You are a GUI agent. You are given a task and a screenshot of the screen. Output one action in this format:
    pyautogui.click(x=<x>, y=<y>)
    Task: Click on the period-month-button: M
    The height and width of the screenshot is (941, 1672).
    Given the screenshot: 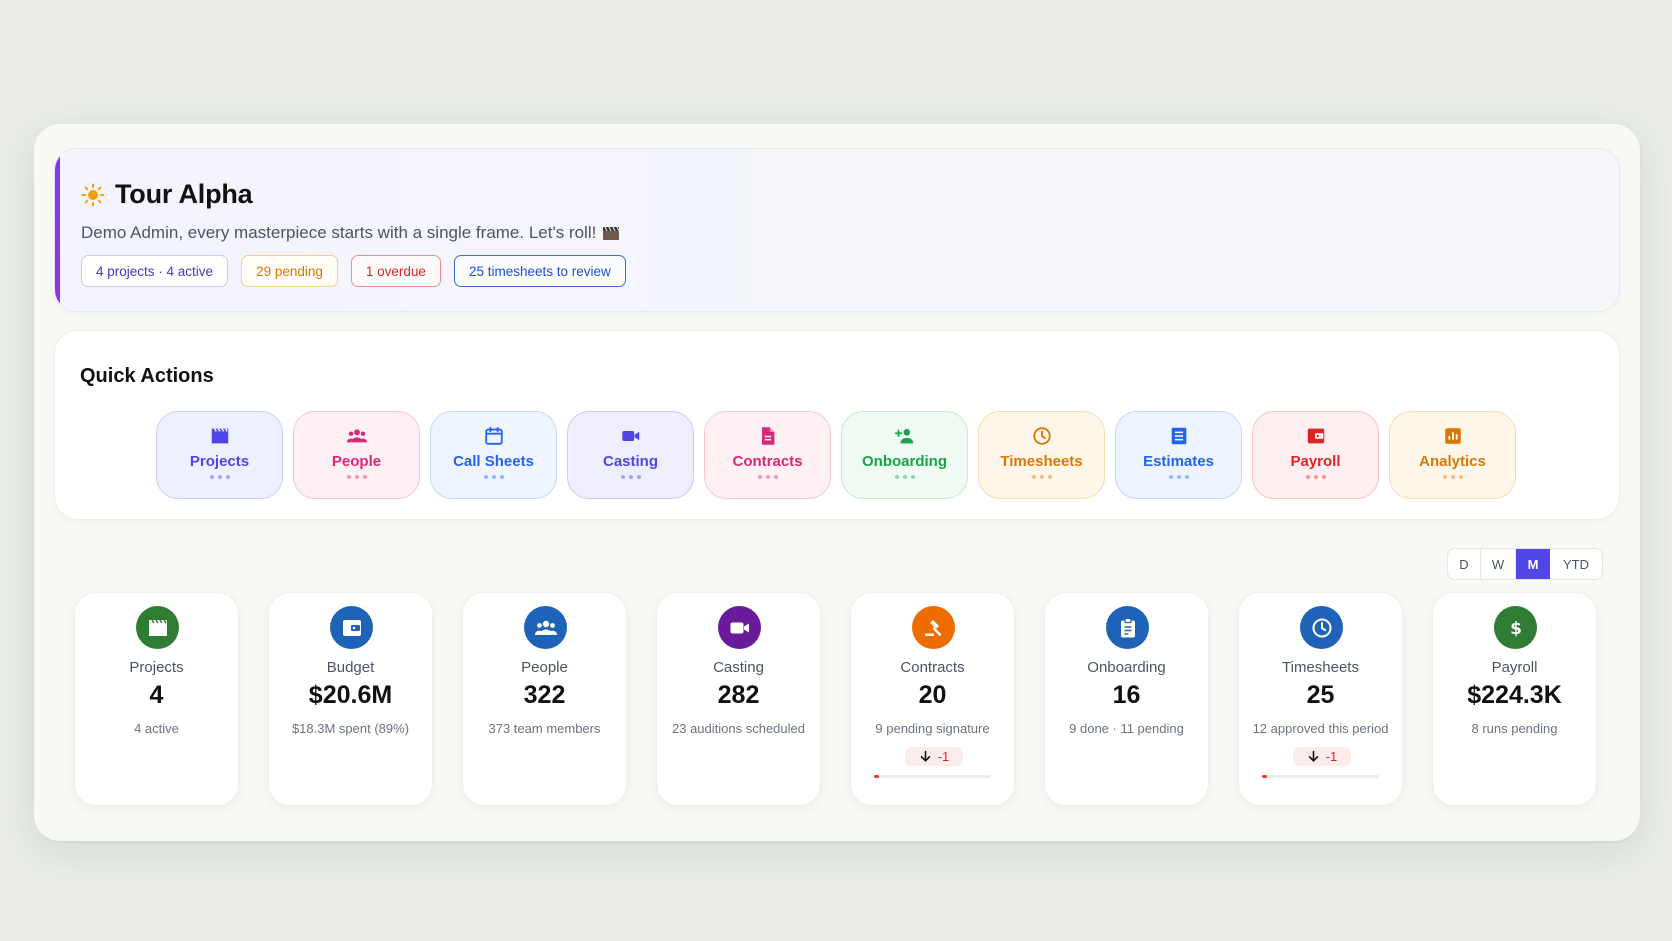 What is the action you would take?
    pyautogui.click(x=1533, y=564)
    